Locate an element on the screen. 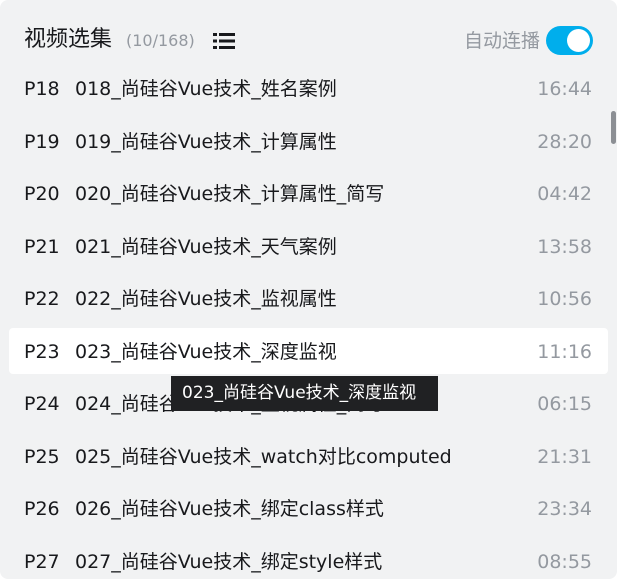  episode-title: 021_尚硅谷Vue技术_天气案例 is located at coordinates (206, 246).